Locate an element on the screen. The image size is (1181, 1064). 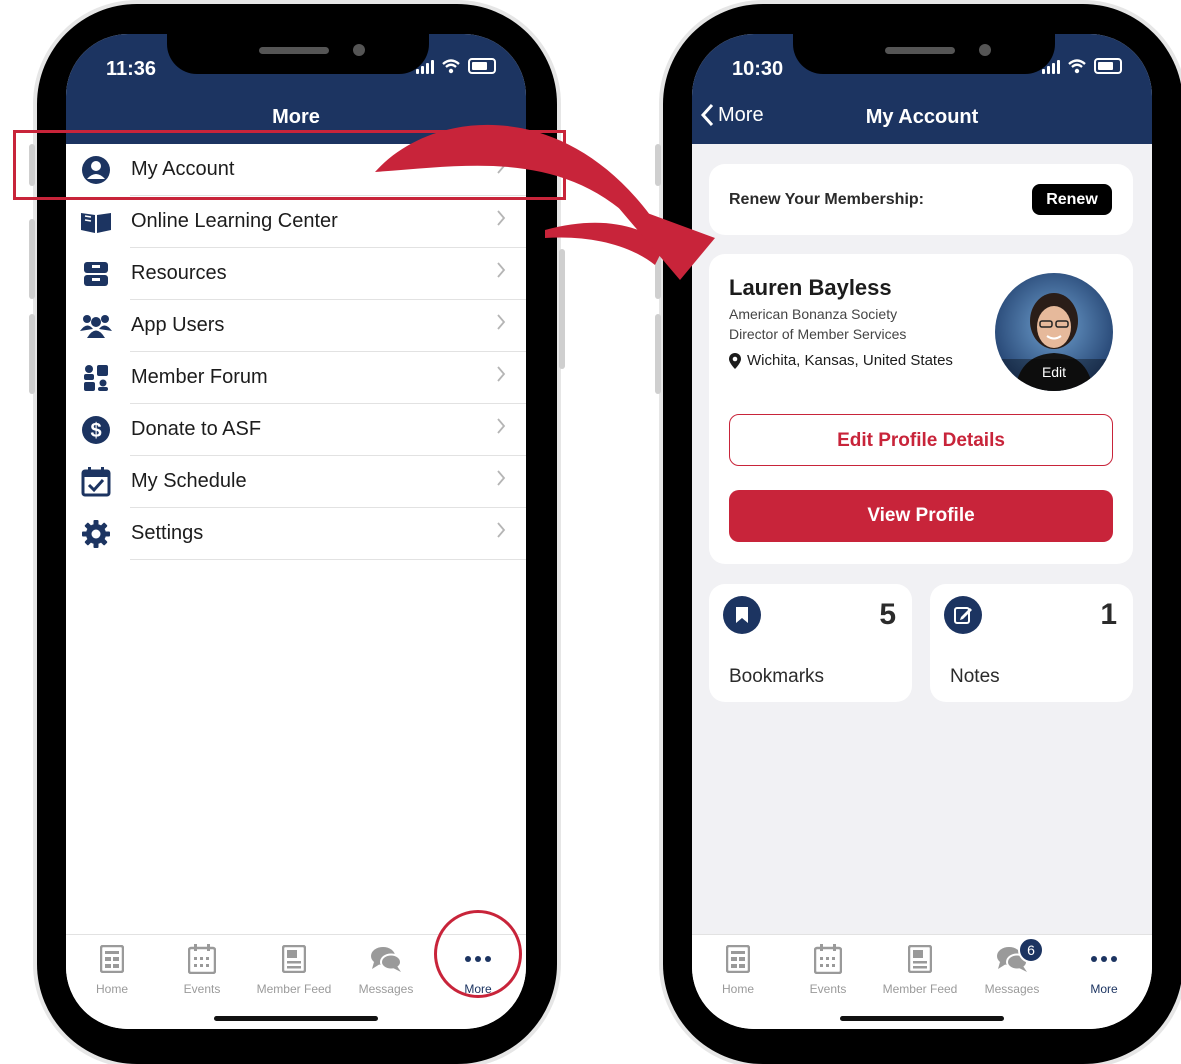
nav-header: 10:30 More My Account is located at coordinates (922, 89).